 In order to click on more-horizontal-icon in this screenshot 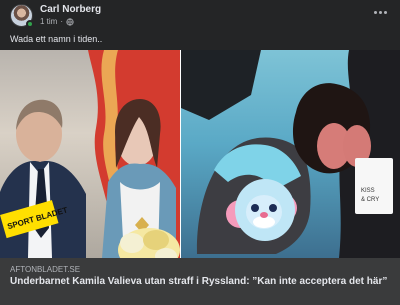, I will do `click(380, 12)`.